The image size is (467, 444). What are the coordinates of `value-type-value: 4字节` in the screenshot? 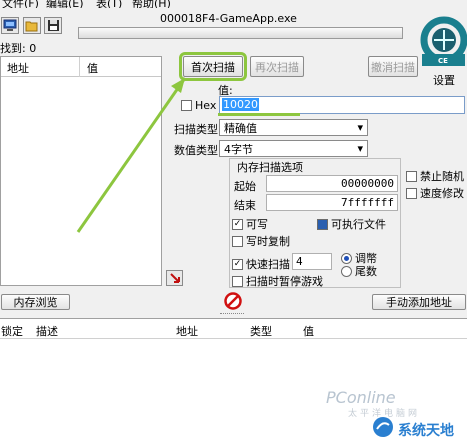 It's located at (238, 149).